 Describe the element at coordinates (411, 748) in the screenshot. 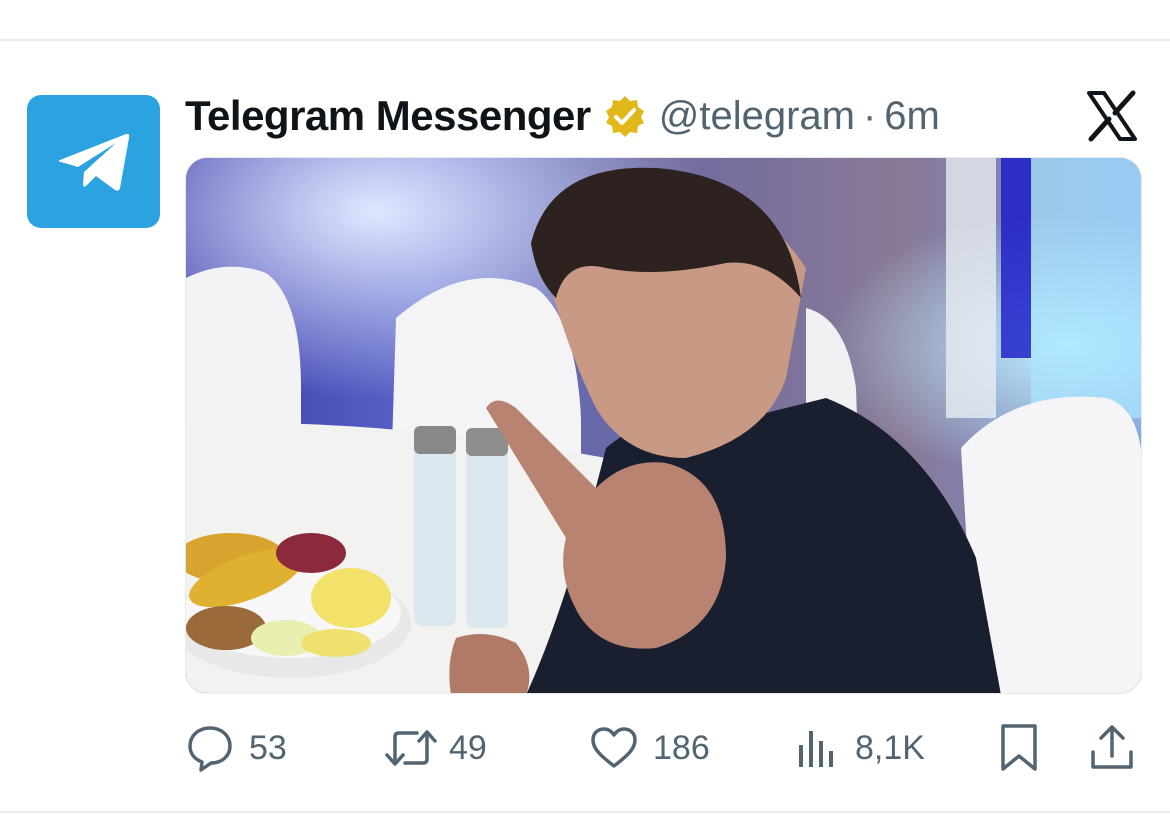

I see `repost-icon` at that location.